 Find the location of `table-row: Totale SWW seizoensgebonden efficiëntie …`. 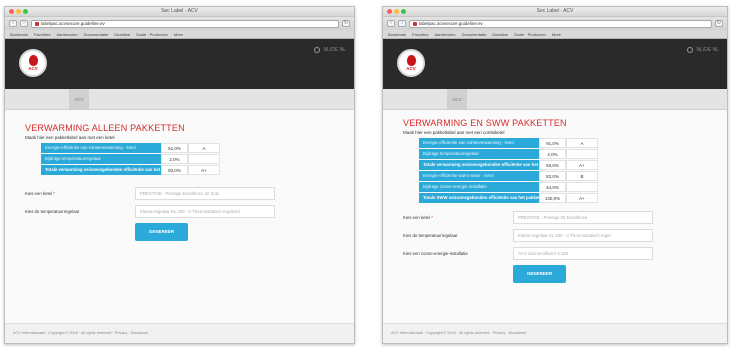

table-row: Totale SWW seizoensgebonden efficiëntie … is located at coordinates (563, 198).